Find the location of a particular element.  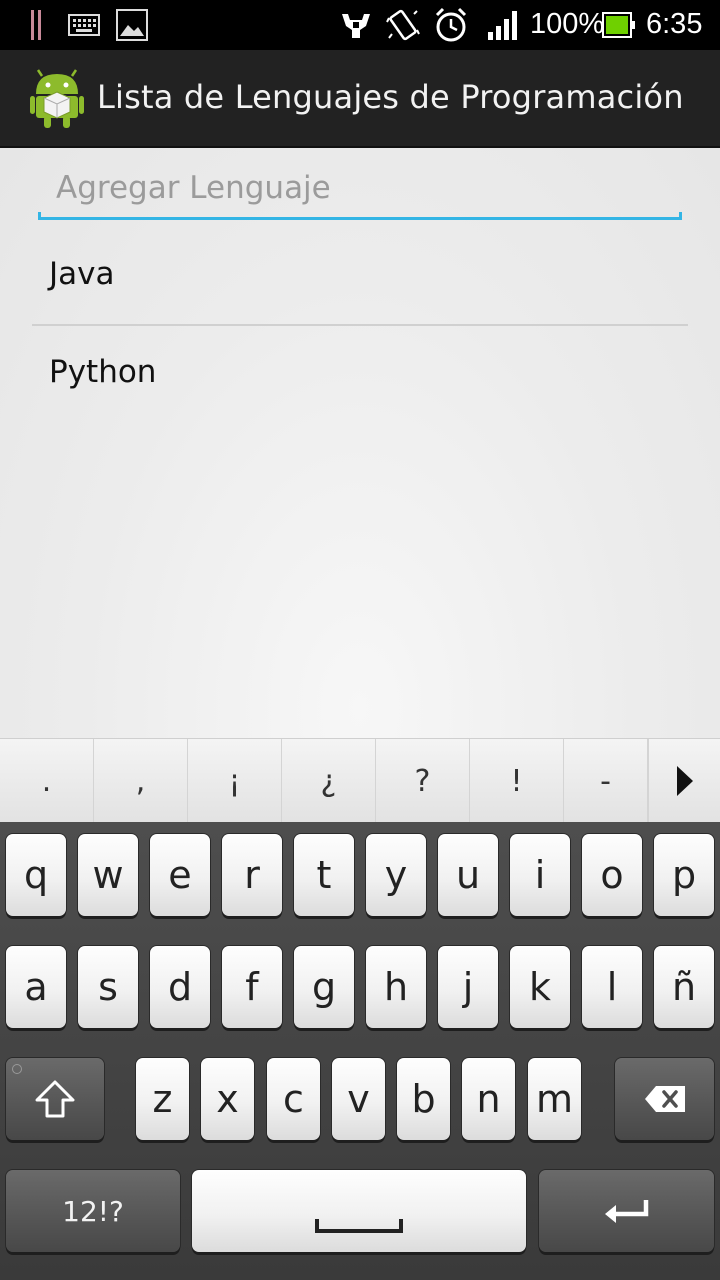

key-j: j is located at coordinates (468, 987).